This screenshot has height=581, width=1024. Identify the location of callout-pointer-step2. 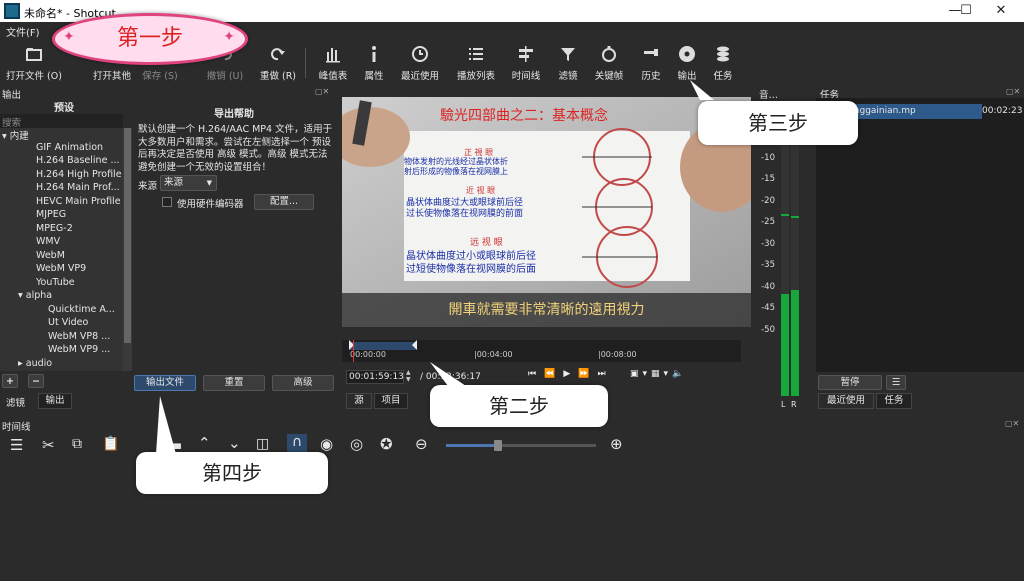
(448, 374).